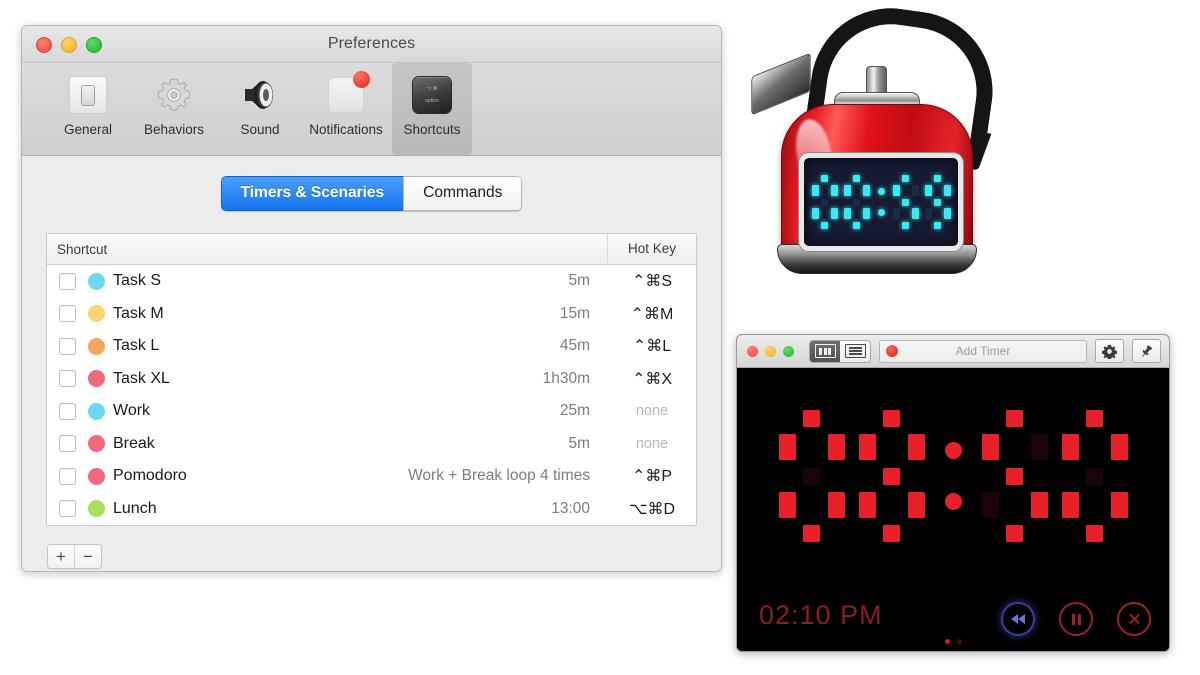  What do you see at coordinates (1109, 351) in the screenshot?
I see `gear-icon` at bounding box center [1109, 351].